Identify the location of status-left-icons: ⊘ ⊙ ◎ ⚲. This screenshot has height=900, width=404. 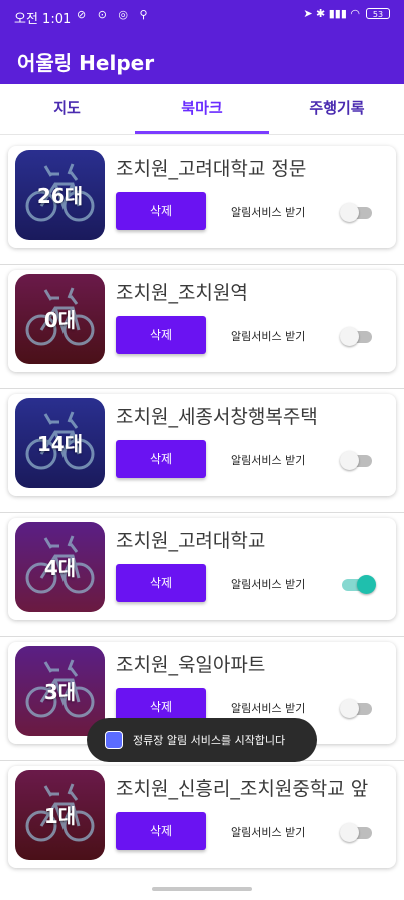
(114, 14).